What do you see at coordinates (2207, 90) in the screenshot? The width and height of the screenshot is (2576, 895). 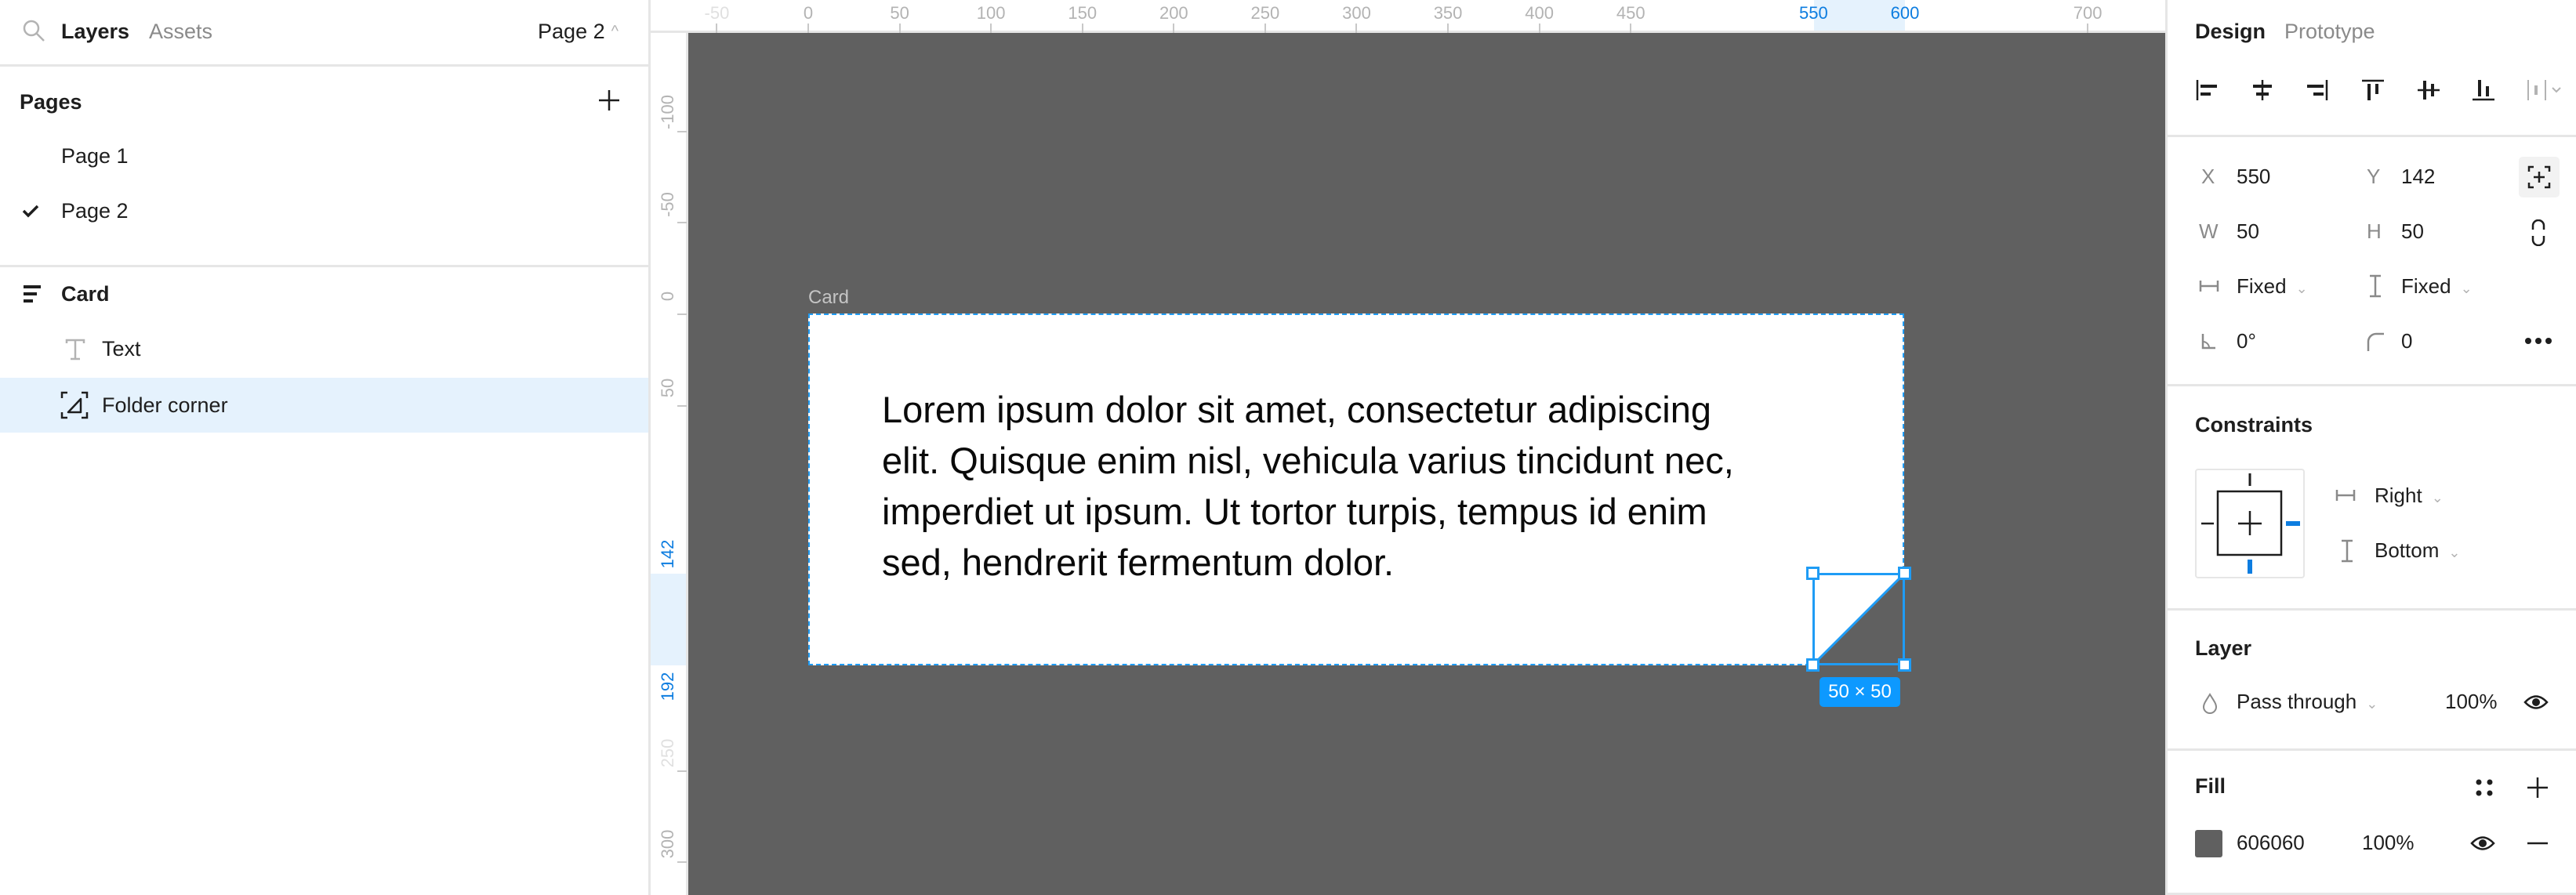 I see `align-left-icon` at bounding box center [2207, 90].